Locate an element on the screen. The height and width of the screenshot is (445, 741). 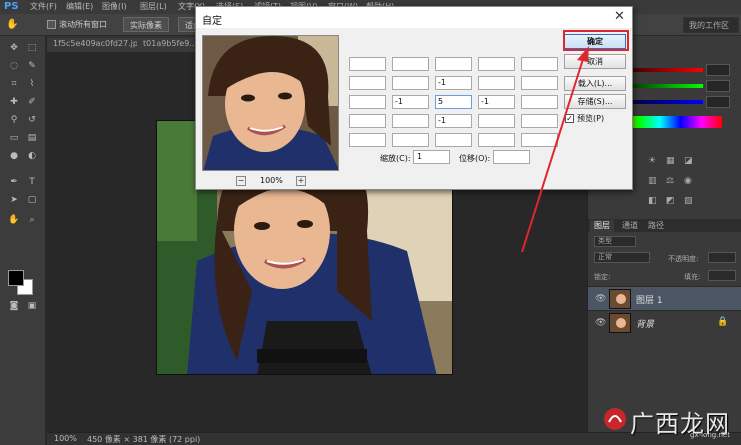
foreground-color-swatch is located at coordinates (16, 278).